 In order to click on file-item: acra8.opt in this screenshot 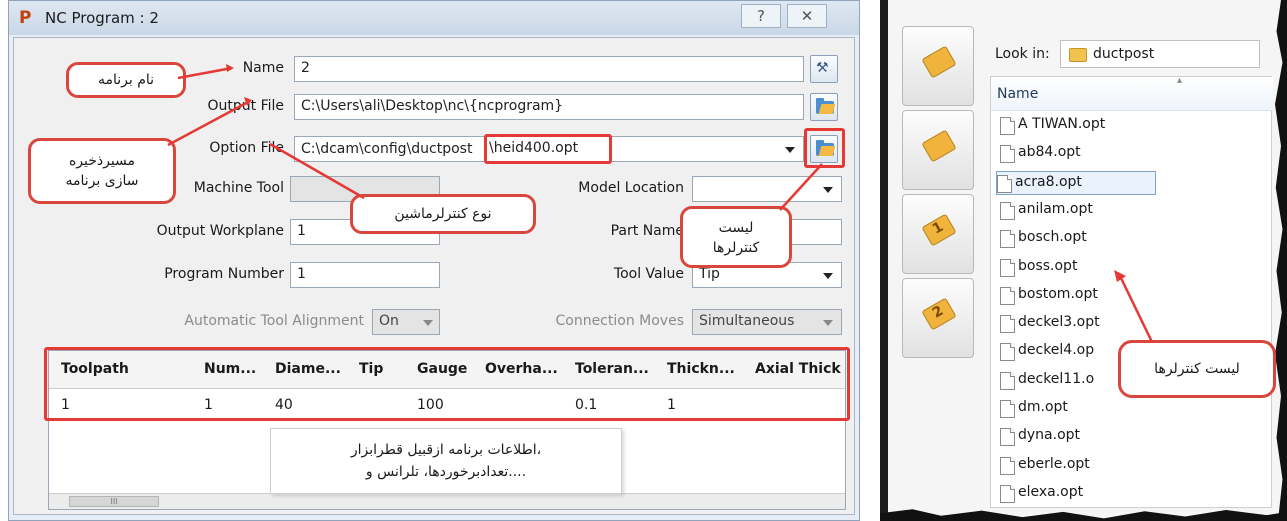, I will do `click(1076, 182)`.